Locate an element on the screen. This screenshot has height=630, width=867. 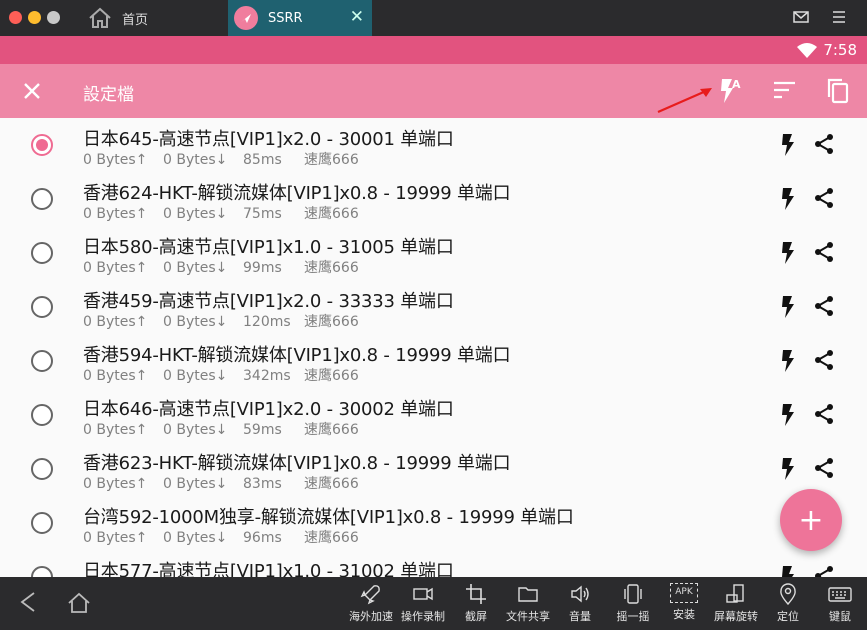
android-status-bar: 7:58 is located at coordinates (433, 50).